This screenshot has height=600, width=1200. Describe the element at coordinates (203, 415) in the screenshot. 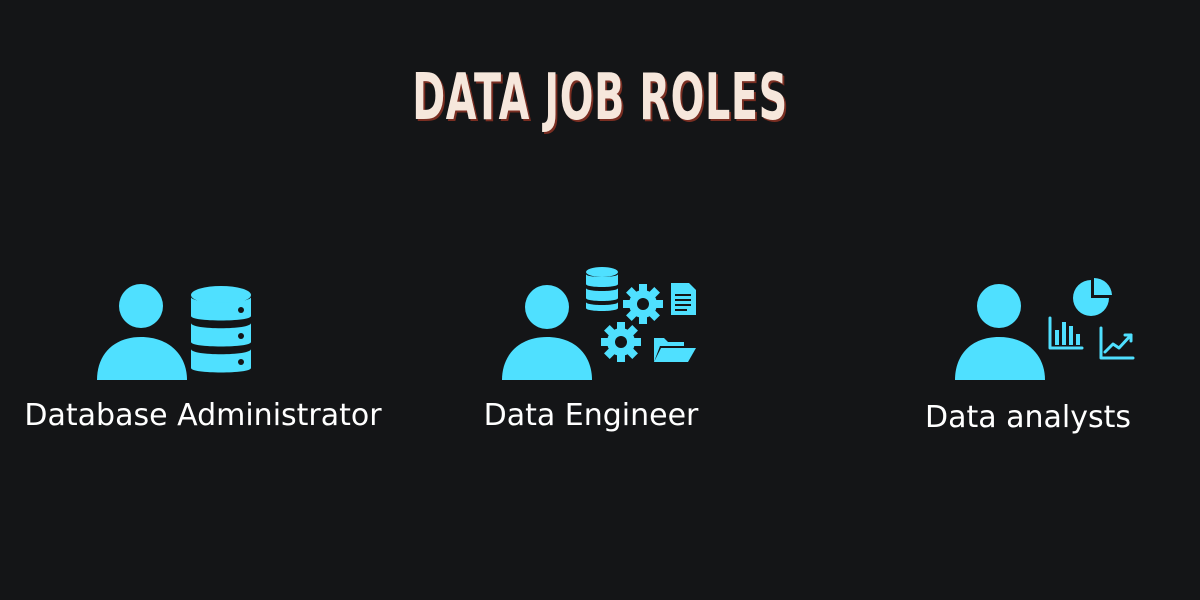

I see `role-label-database-administrator: Database Administrator` at that location.